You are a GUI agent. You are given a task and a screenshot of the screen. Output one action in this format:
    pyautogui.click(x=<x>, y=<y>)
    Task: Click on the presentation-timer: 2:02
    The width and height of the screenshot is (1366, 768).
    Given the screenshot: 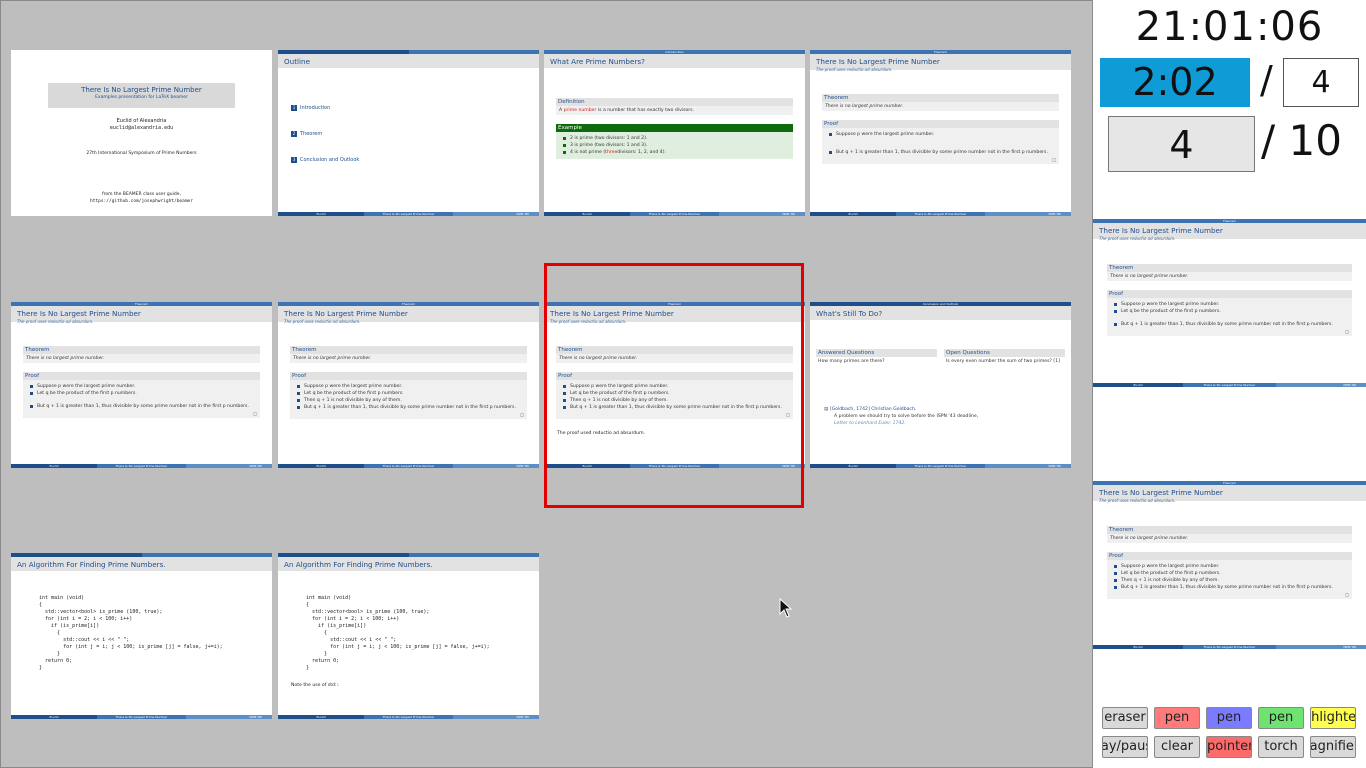 What is the action you would take?
    pyautogui.click(x=1175, y=82)
    